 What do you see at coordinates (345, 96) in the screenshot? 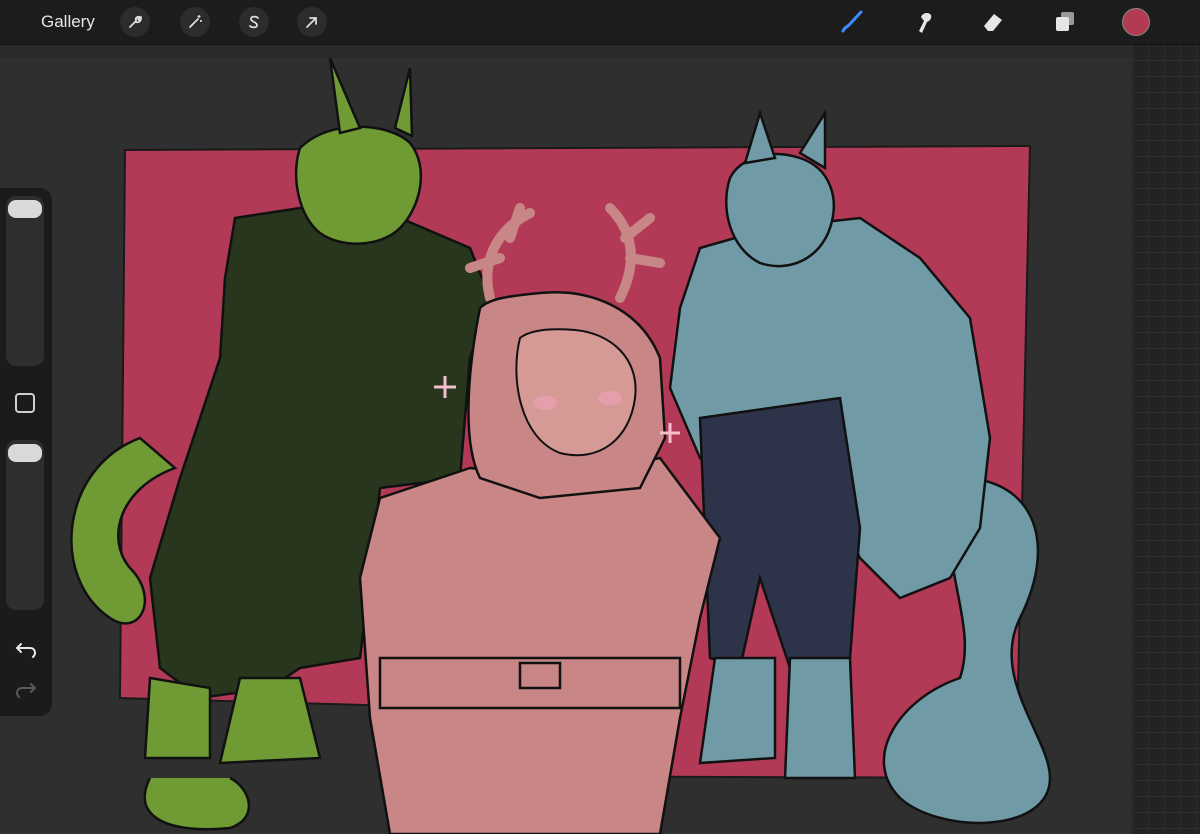
I see `green-horn-left` at bounding box center [345, 96].